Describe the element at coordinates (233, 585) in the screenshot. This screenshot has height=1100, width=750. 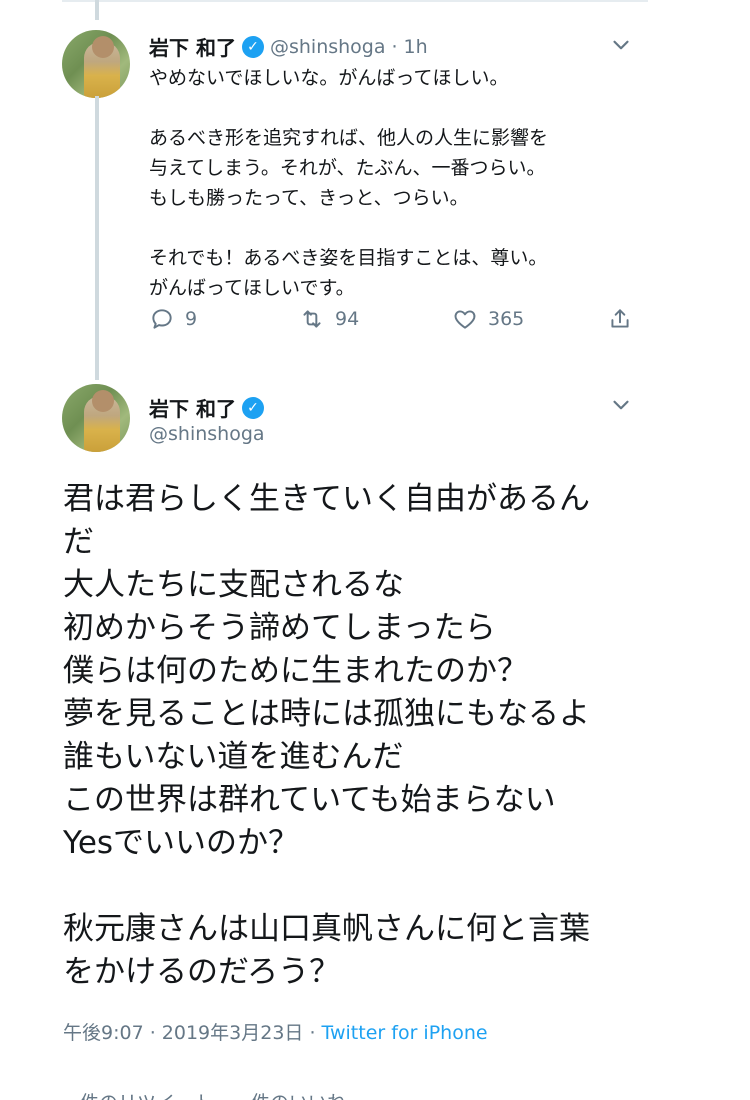
I see `tweet-line: 大人たちに支配されるな` at that location.